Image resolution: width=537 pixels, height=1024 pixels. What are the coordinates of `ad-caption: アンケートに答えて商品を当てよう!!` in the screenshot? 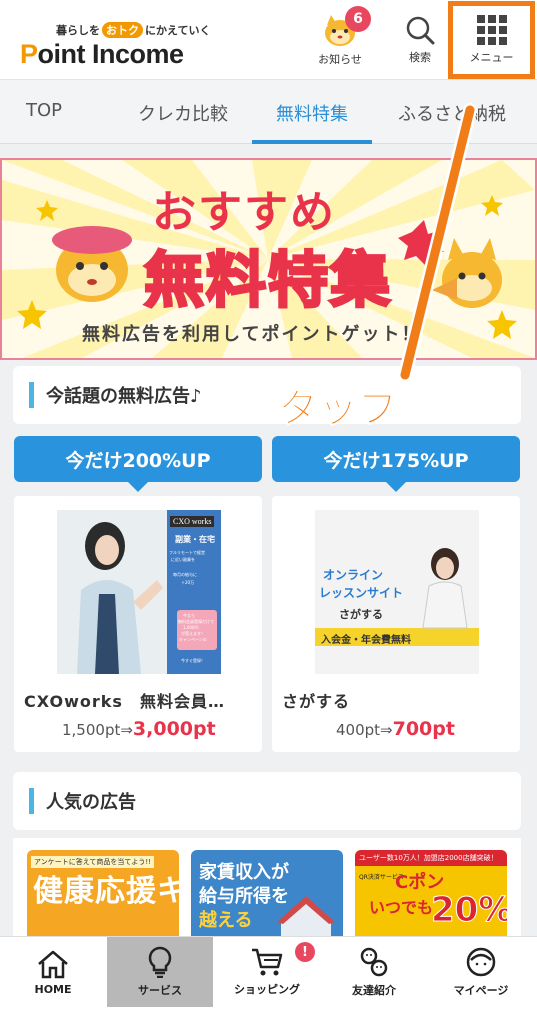 It's located at (92, 862).